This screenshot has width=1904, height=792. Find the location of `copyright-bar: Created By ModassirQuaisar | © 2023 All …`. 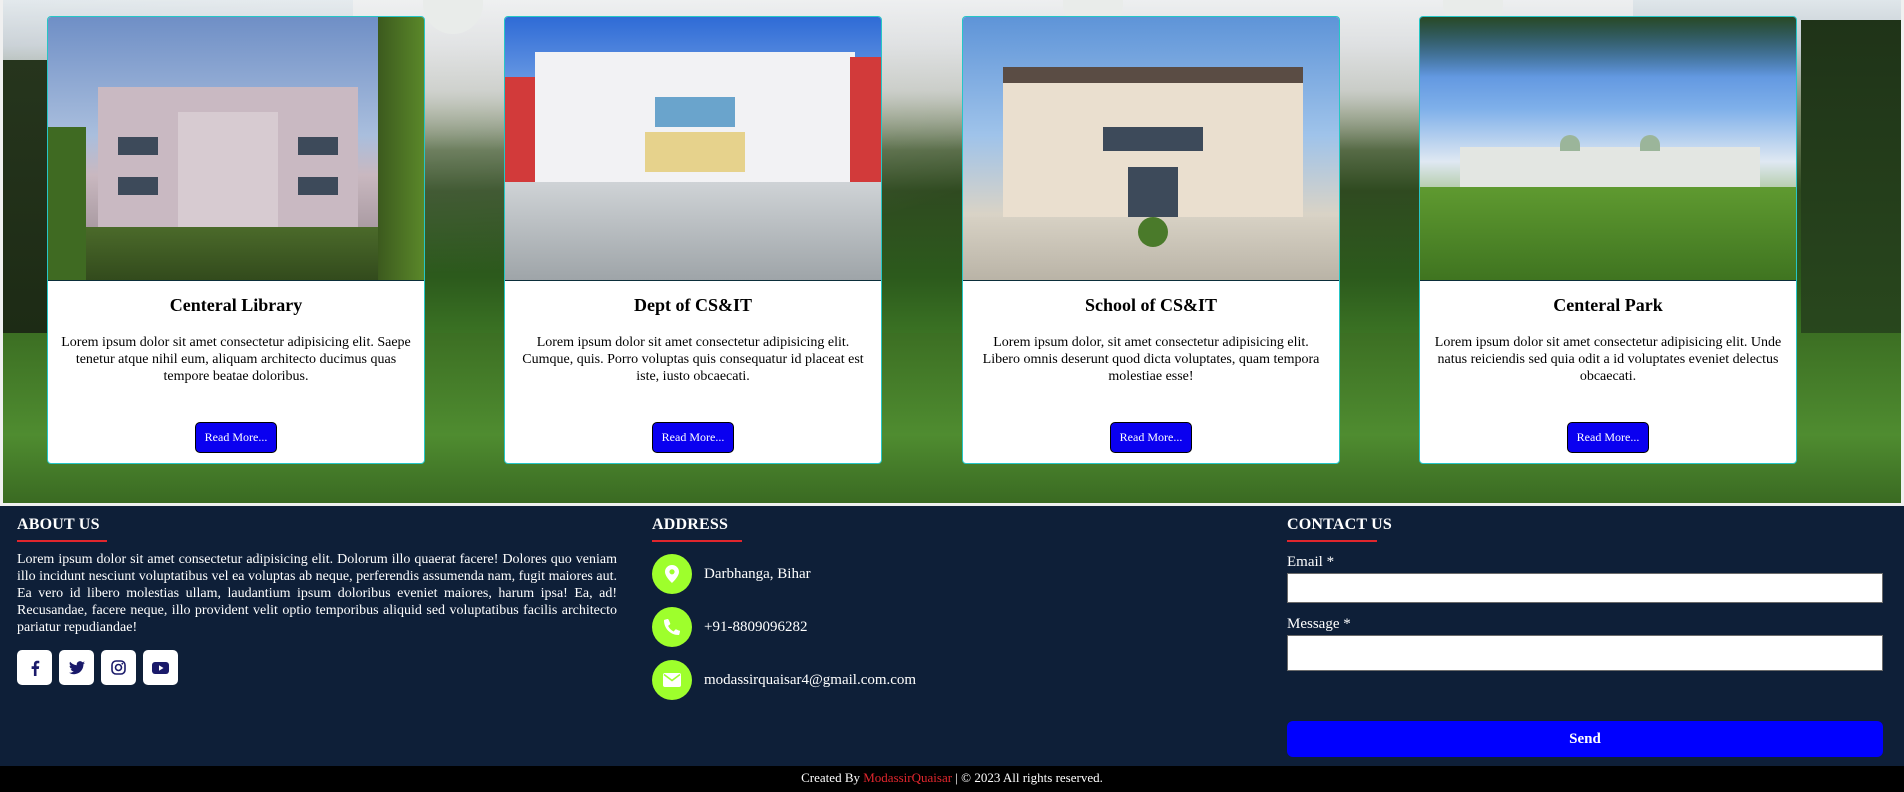

copyright-bar: Created By ModassirQuaisar | © 2023 All … is located at coordinates (952, 779).